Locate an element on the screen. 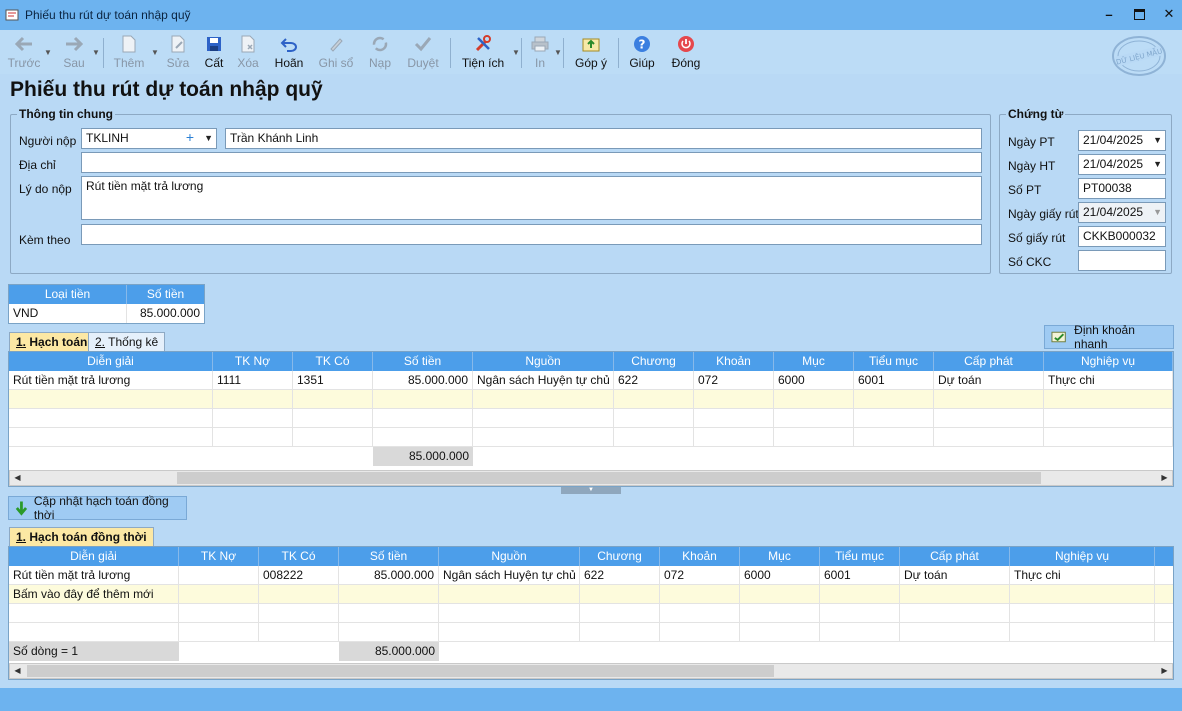 The width and height of the screenshot is (1182, 711). help-button: ? Giúp is located at coordinates (642, 51).